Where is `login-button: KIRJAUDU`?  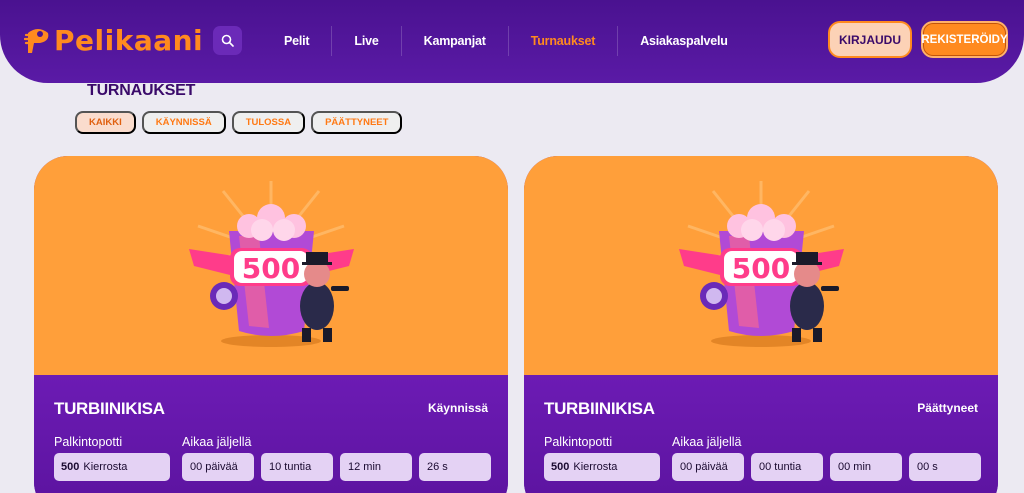
login-button: KIRJAUDU is located at coordinates (870, 39).